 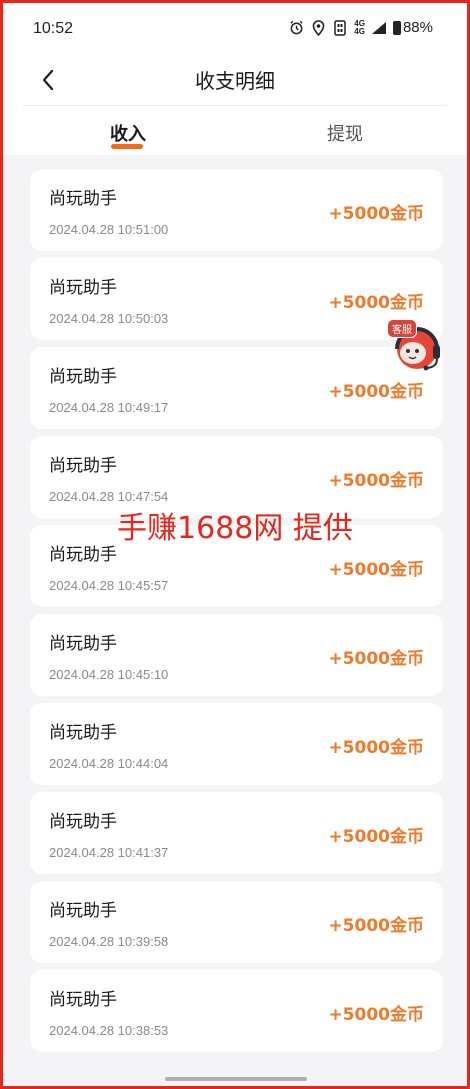 I want to click on battery-icon, so click(x=396, y=27).